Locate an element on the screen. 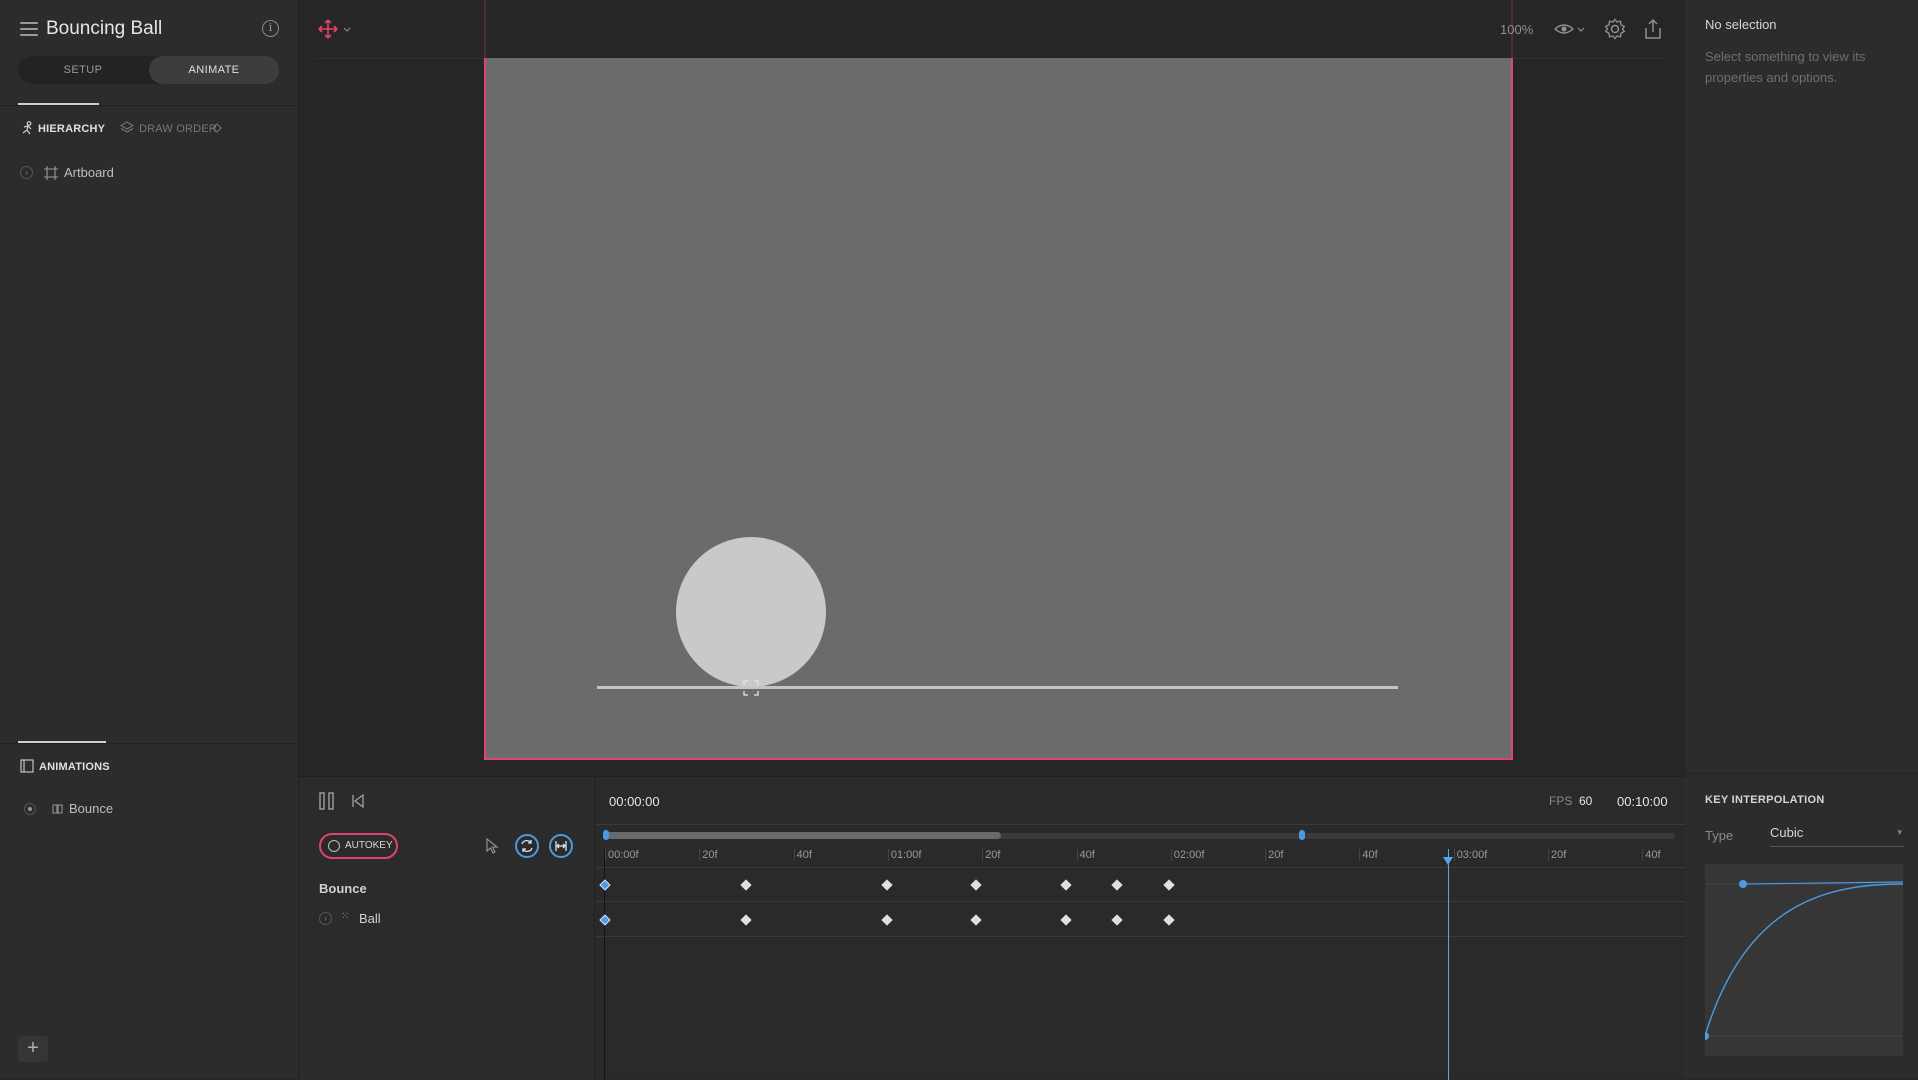 Image resolution: width=1918 pixels, height=1080 pixels. interpolation-type-select: Cubic ▾ is located at coordinates (1837, 836).